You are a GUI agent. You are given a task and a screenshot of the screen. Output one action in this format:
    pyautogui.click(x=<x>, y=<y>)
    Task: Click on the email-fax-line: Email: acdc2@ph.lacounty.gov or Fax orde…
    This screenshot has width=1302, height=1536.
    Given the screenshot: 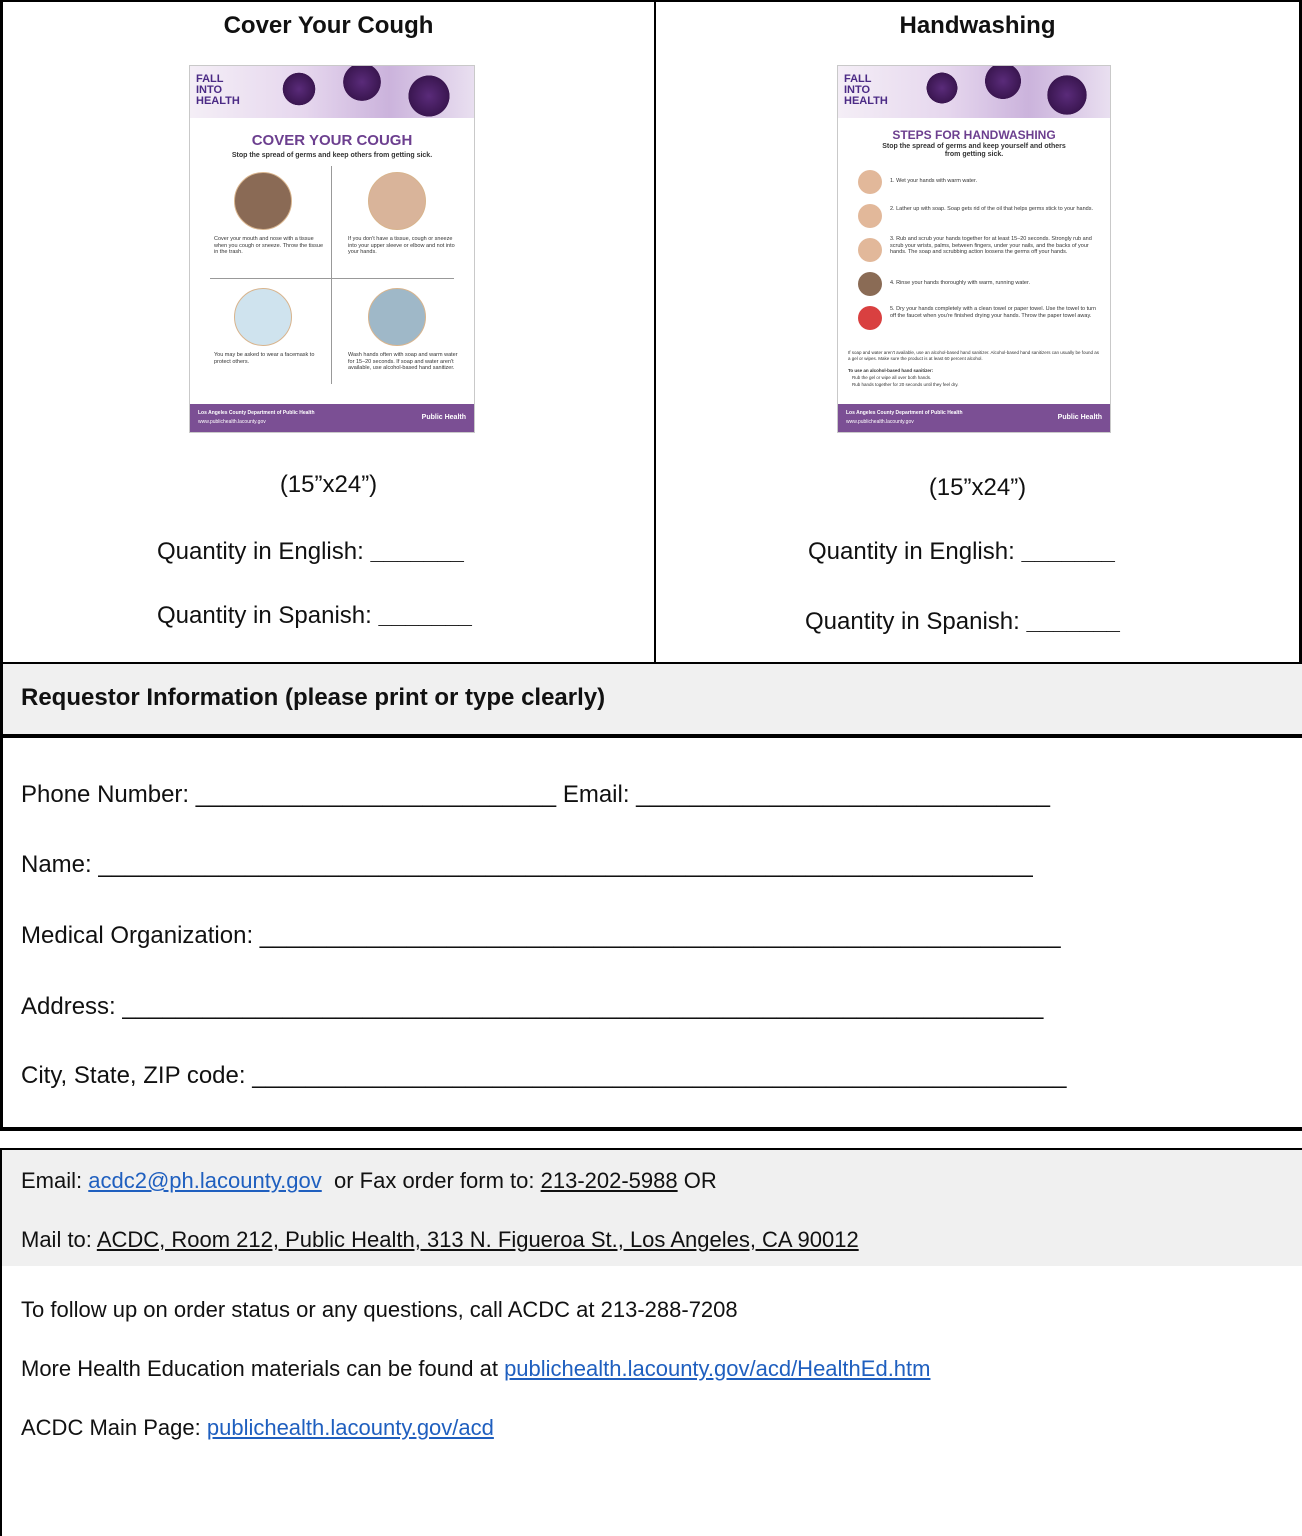 What is the action you would take?
    pyautogui.click(x=369, y=1180)
    